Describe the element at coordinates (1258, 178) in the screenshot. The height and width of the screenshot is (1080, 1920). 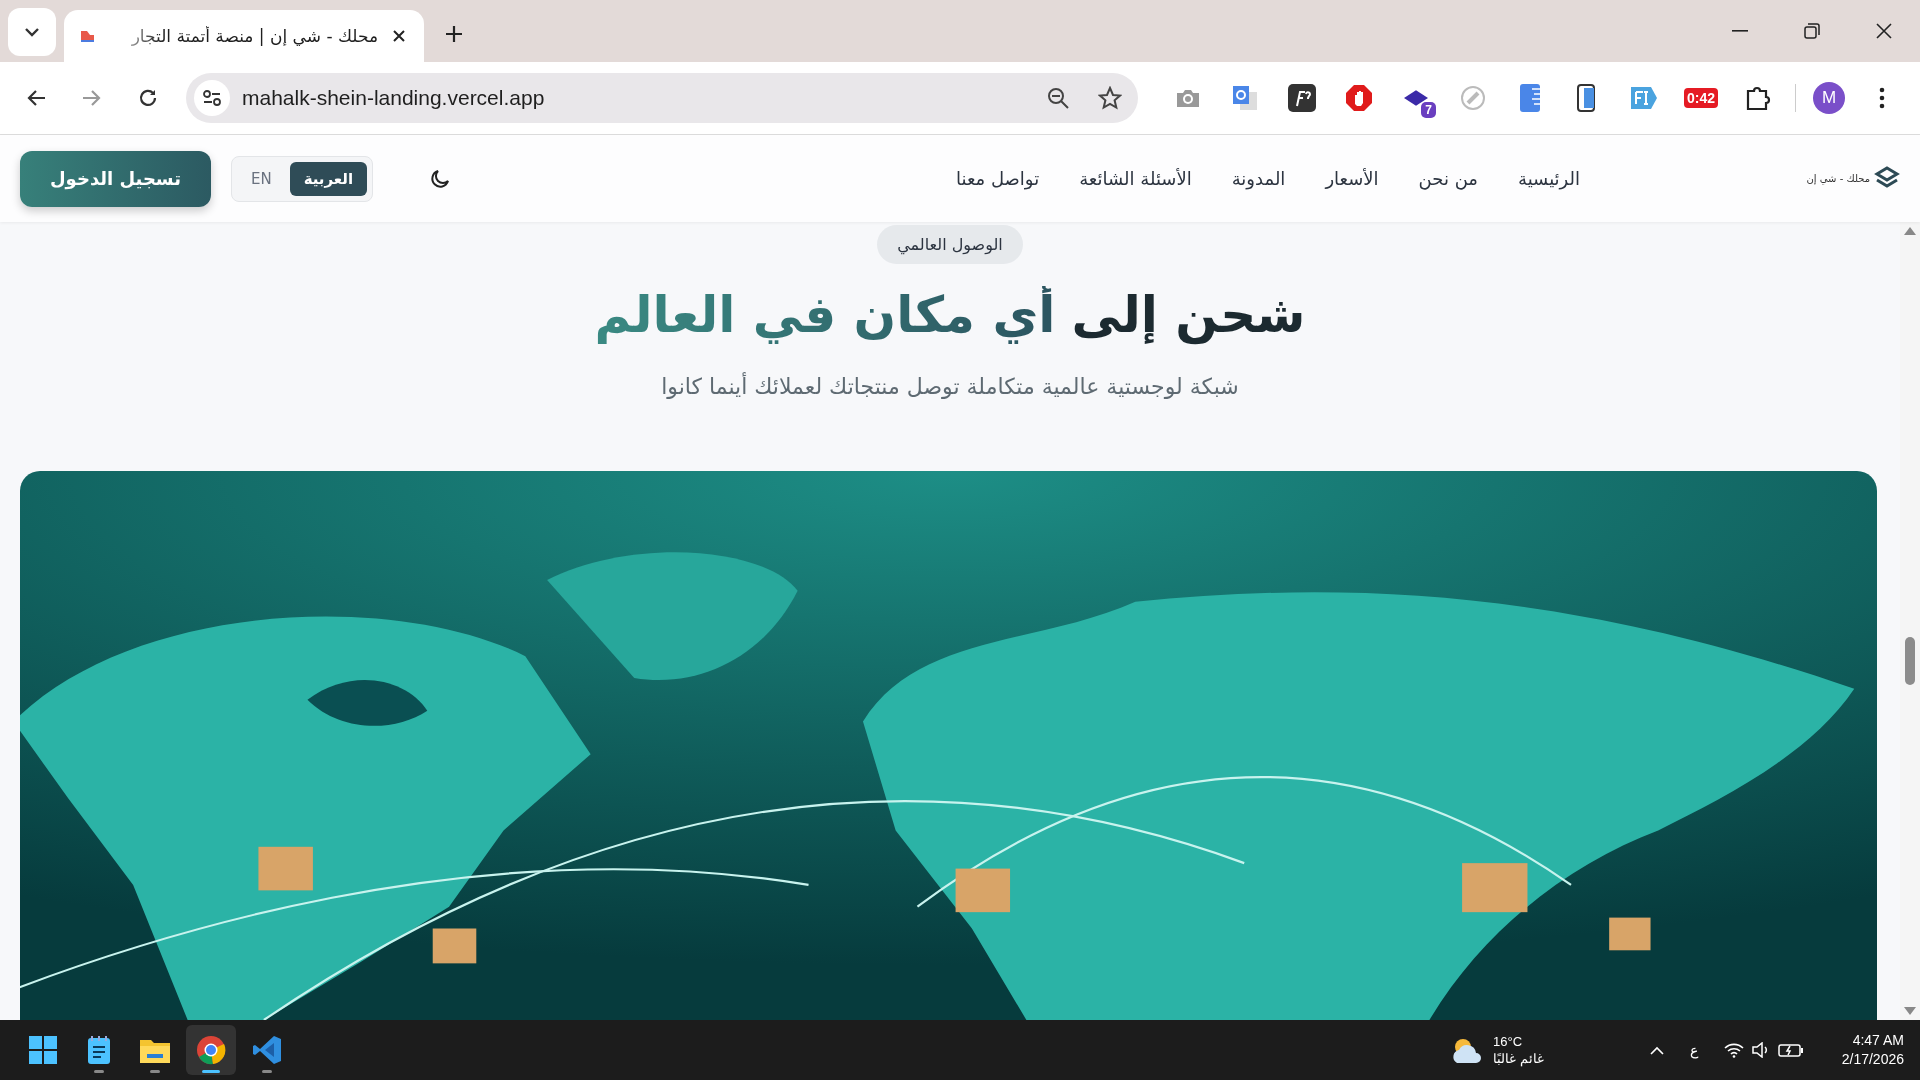
I see `nav-link: المدونة` at that location.